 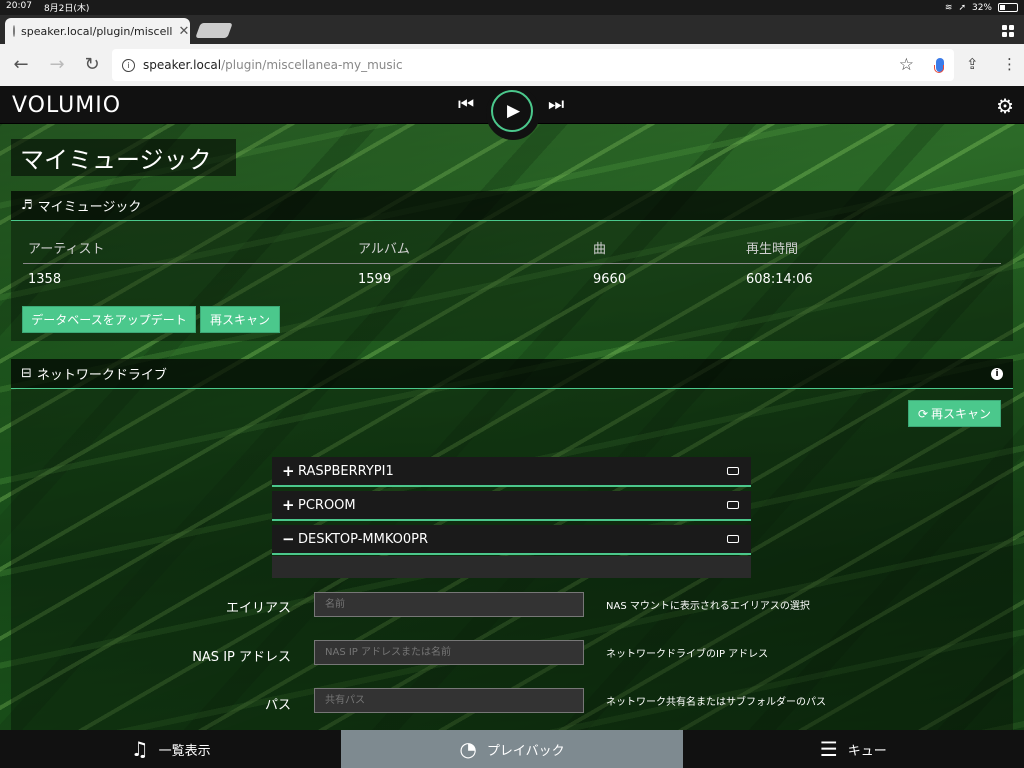 I want to click on wifi-icon: ≋, so click(x=948, y=7).